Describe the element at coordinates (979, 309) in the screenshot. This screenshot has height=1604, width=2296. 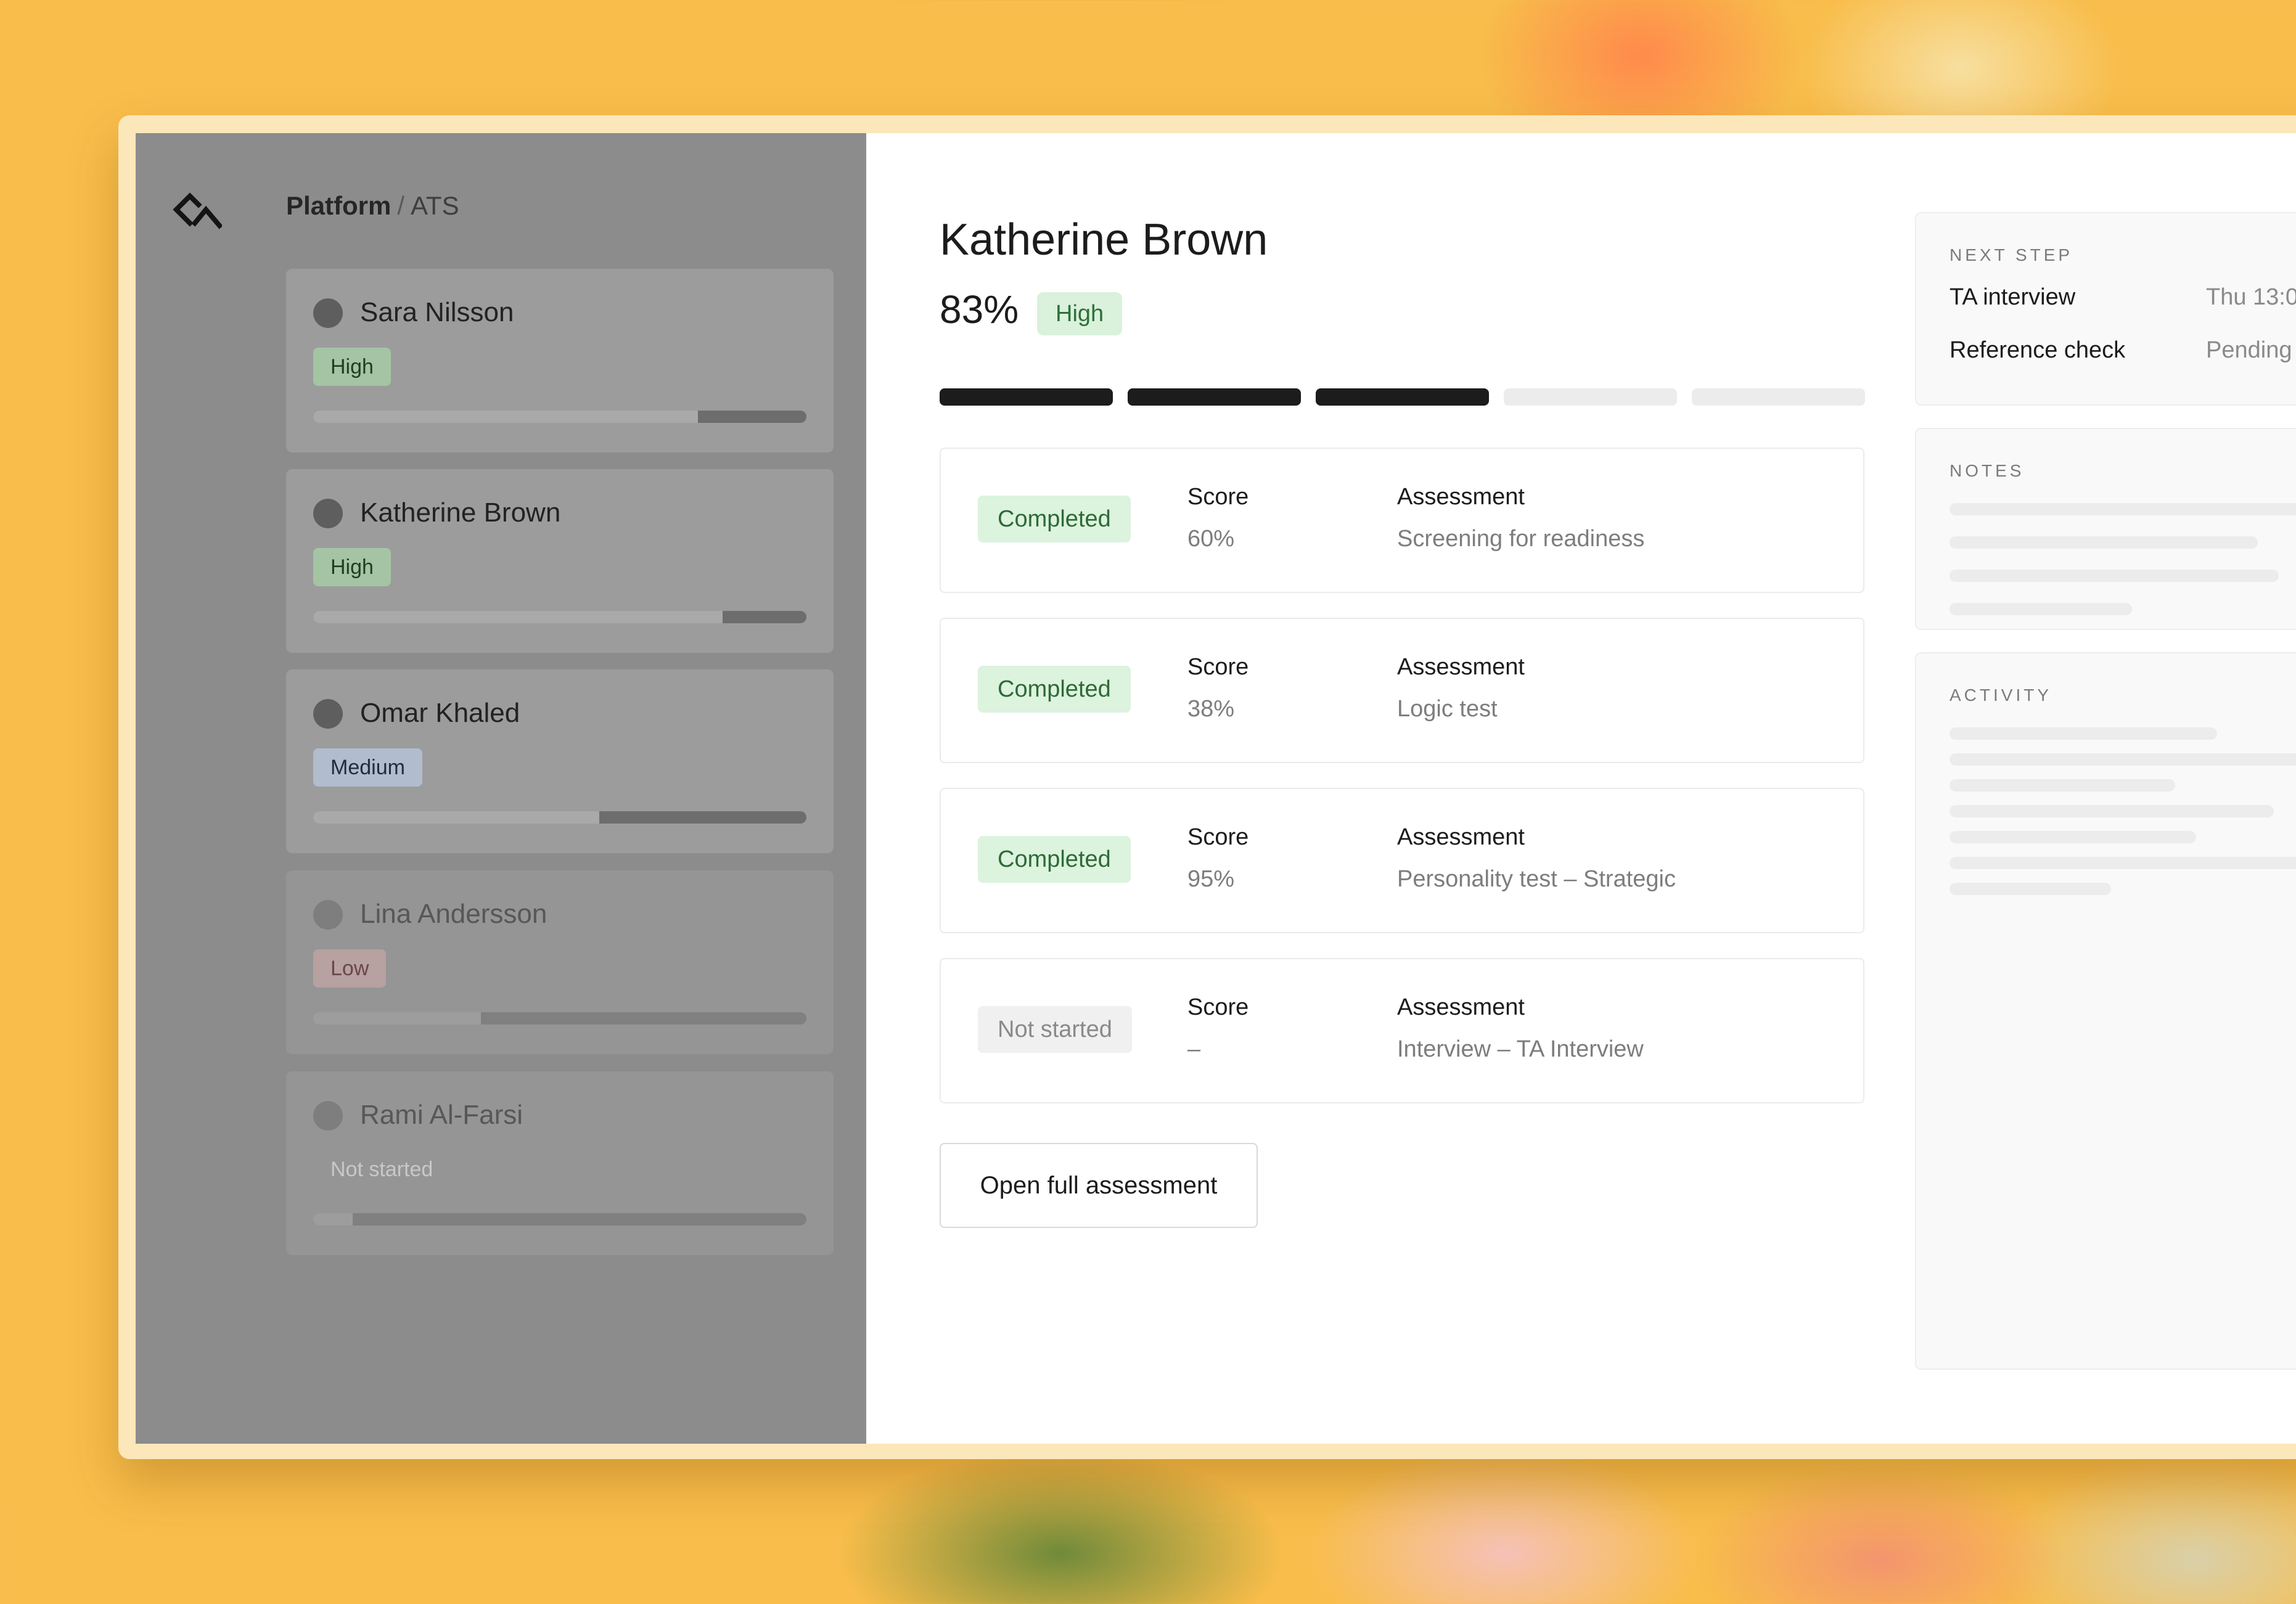
I see `overall-score: 83%` at that location.